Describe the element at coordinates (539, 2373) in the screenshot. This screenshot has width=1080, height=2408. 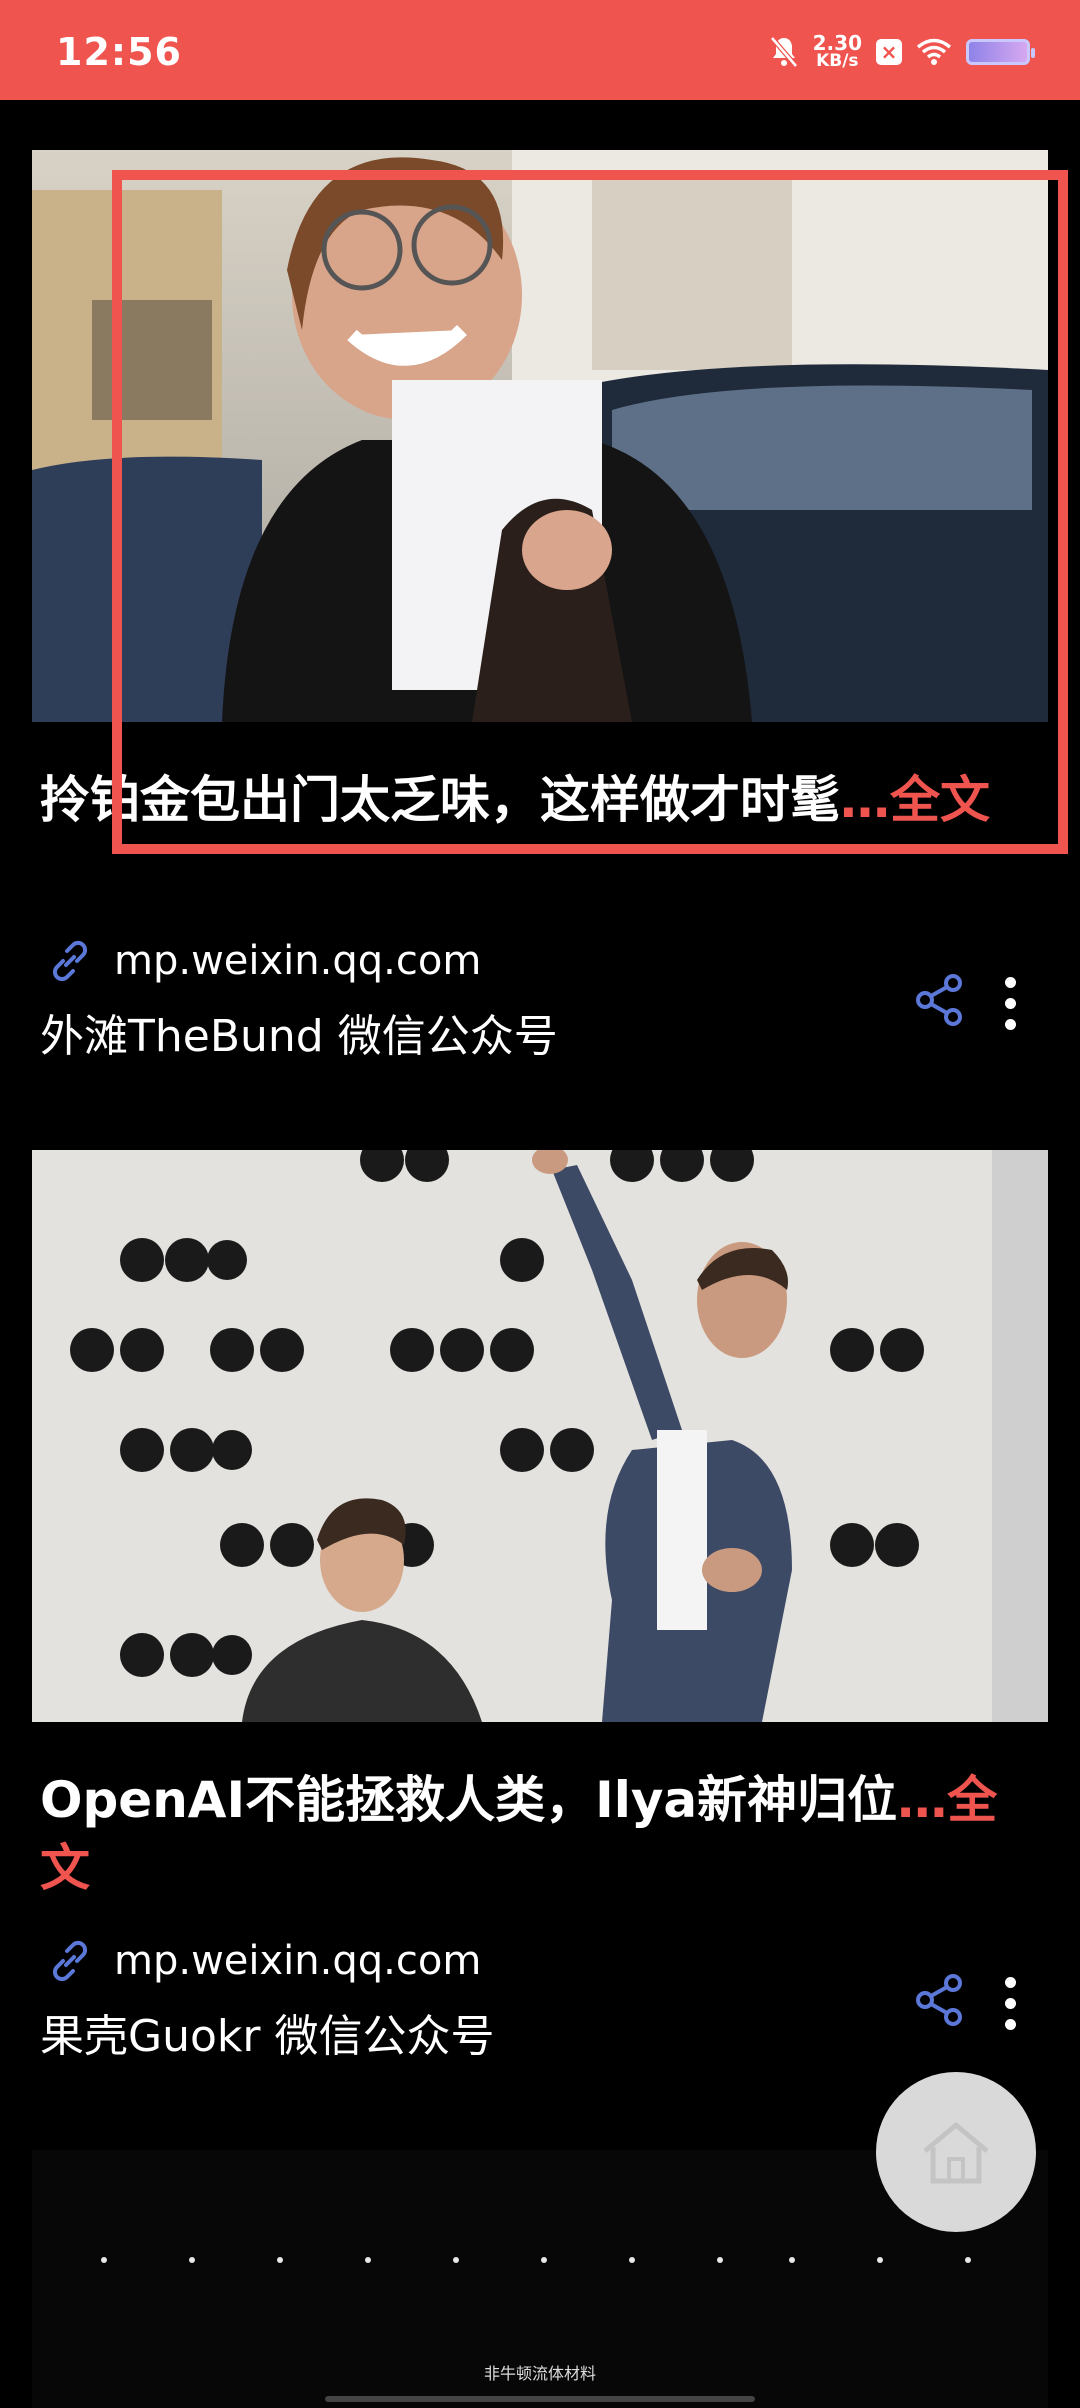
I see `image-credit: 非牛顿流体材料` at that location.